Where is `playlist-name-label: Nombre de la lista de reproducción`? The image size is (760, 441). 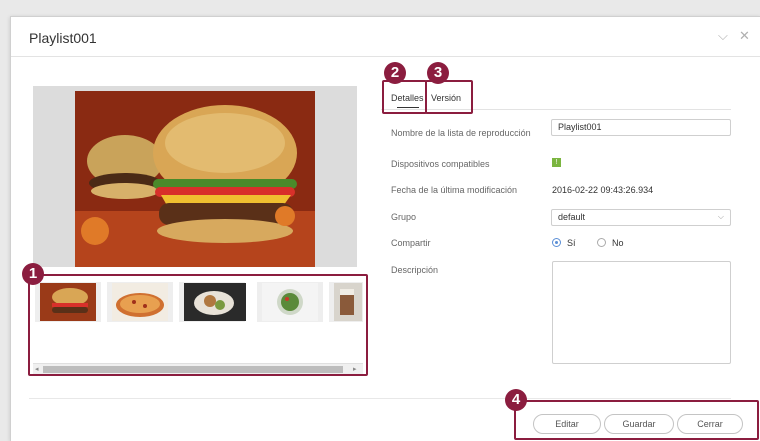 playlist-name-label: Nombre de la lista de reproducción is located at coordinates (461, 133).